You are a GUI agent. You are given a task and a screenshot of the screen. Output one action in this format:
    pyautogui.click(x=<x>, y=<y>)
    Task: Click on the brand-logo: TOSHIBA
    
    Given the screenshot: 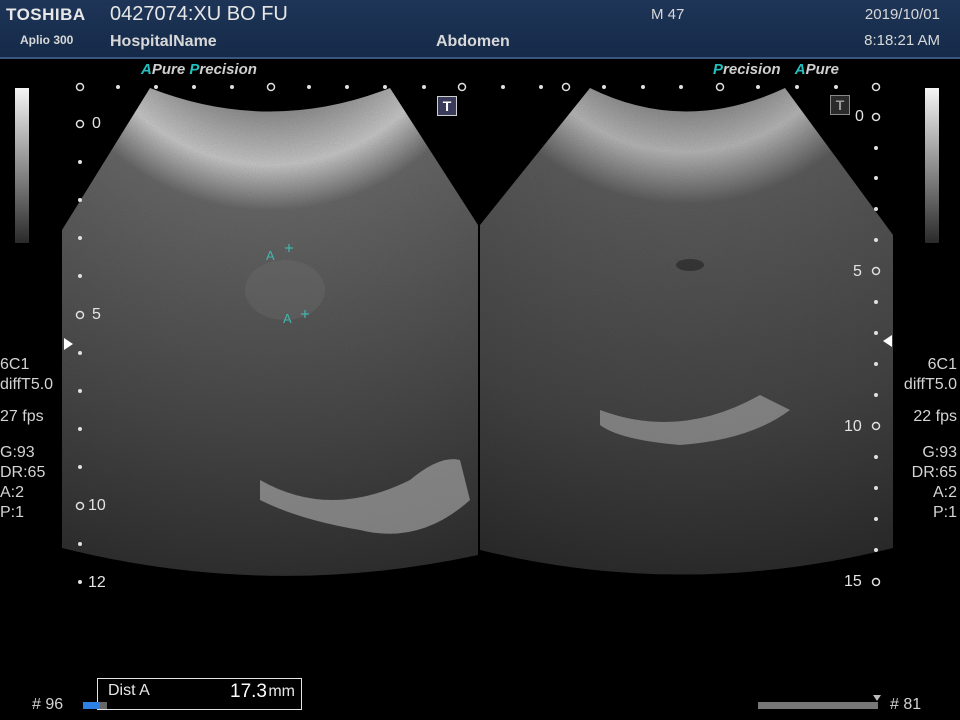 What is the action you would take?
    pyautogui.click(x=46, y=14)
    